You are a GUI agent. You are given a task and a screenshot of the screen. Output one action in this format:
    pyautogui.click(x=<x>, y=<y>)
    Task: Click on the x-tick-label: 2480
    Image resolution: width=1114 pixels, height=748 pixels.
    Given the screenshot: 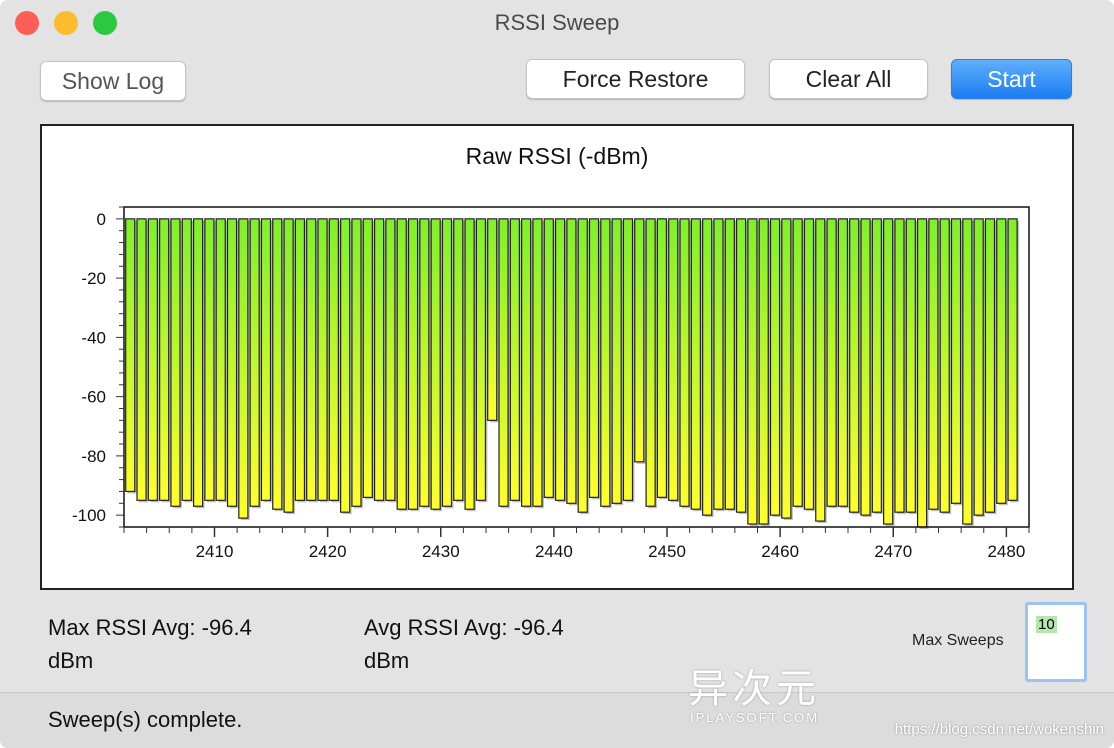 What is the action you would take?
    pyautogui.click(x=1006, y=551)
    